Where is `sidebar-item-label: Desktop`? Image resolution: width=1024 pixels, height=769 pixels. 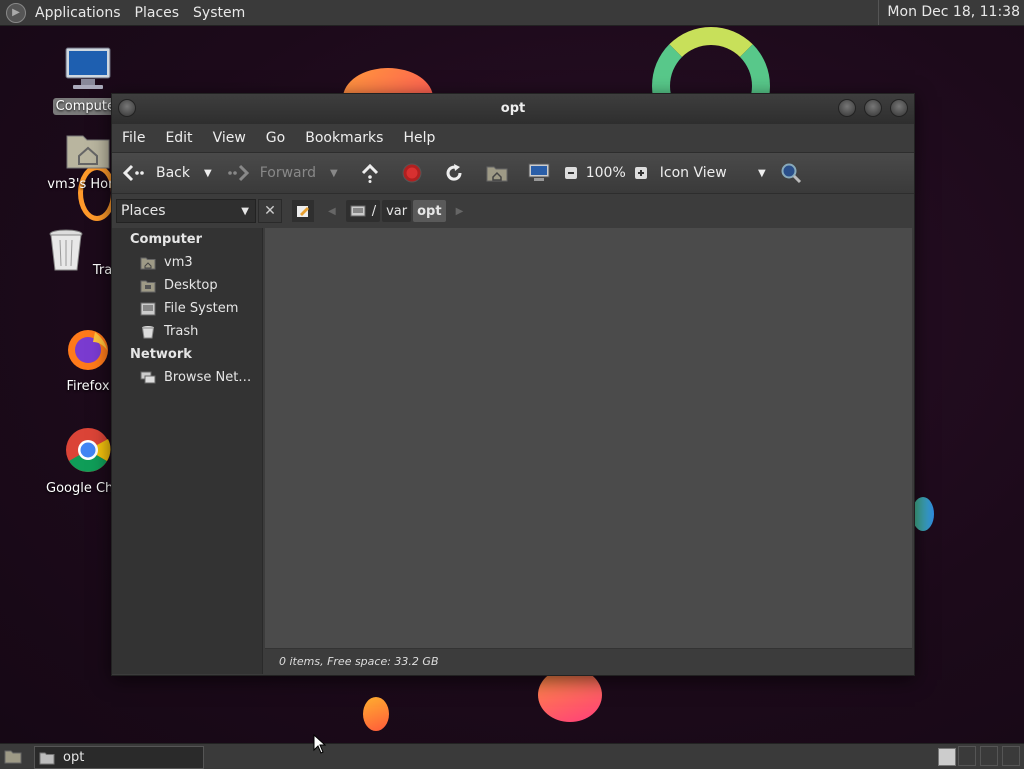 sidebar-item-label: Desktop is located at coordinates (191, 285).